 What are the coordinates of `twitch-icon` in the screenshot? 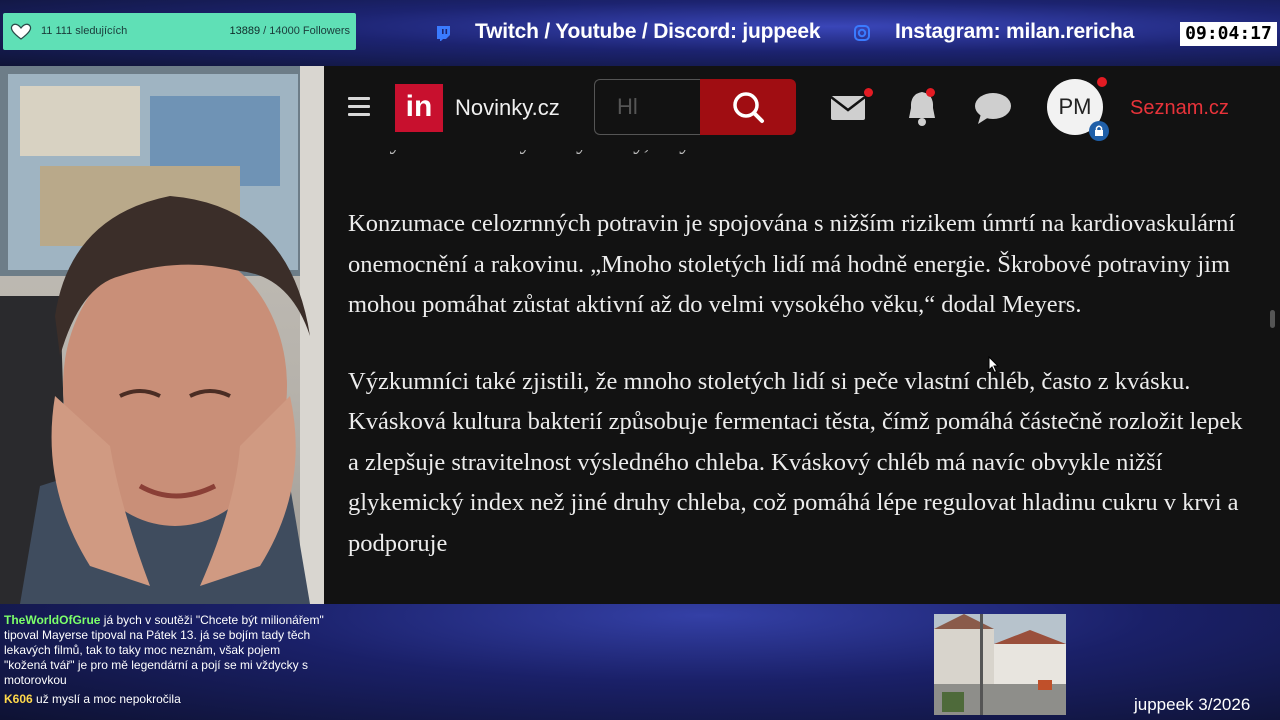 It's located at (443, 33).